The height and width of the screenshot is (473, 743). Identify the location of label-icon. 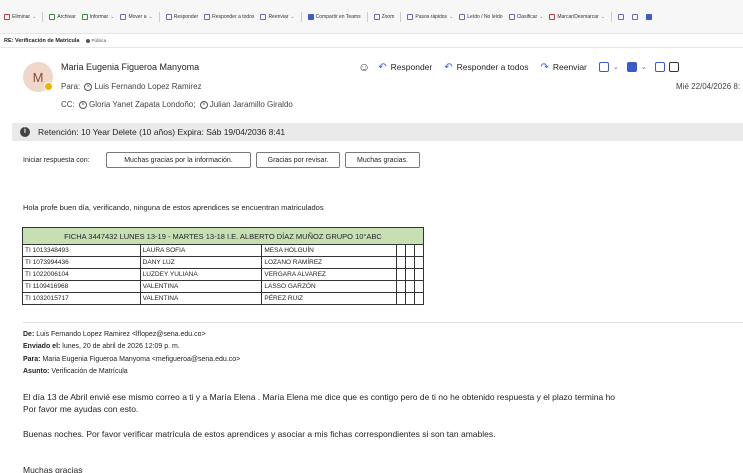
(87, 40).